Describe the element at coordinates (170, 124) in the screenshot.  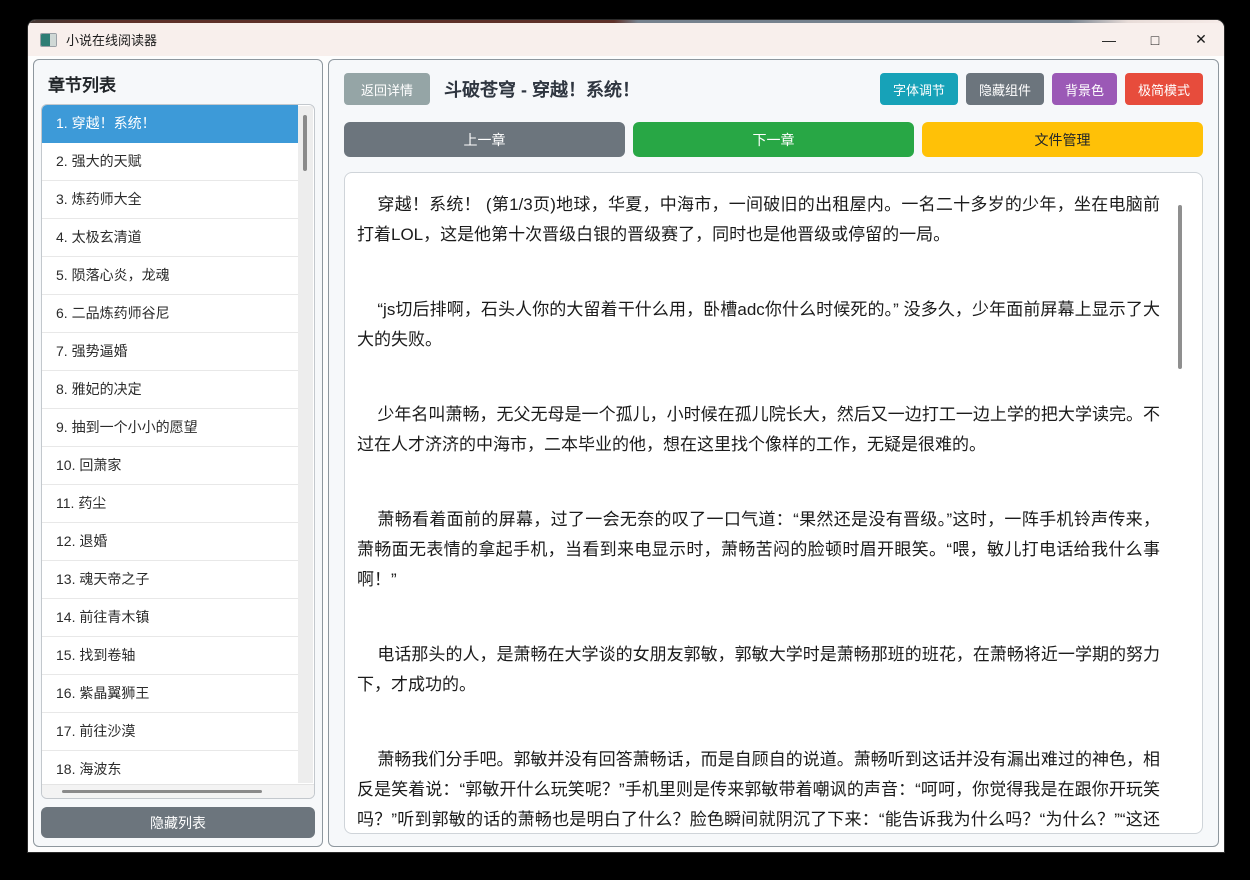
I see `chapter-list-item: 1. 穿越！系统！` at that location.